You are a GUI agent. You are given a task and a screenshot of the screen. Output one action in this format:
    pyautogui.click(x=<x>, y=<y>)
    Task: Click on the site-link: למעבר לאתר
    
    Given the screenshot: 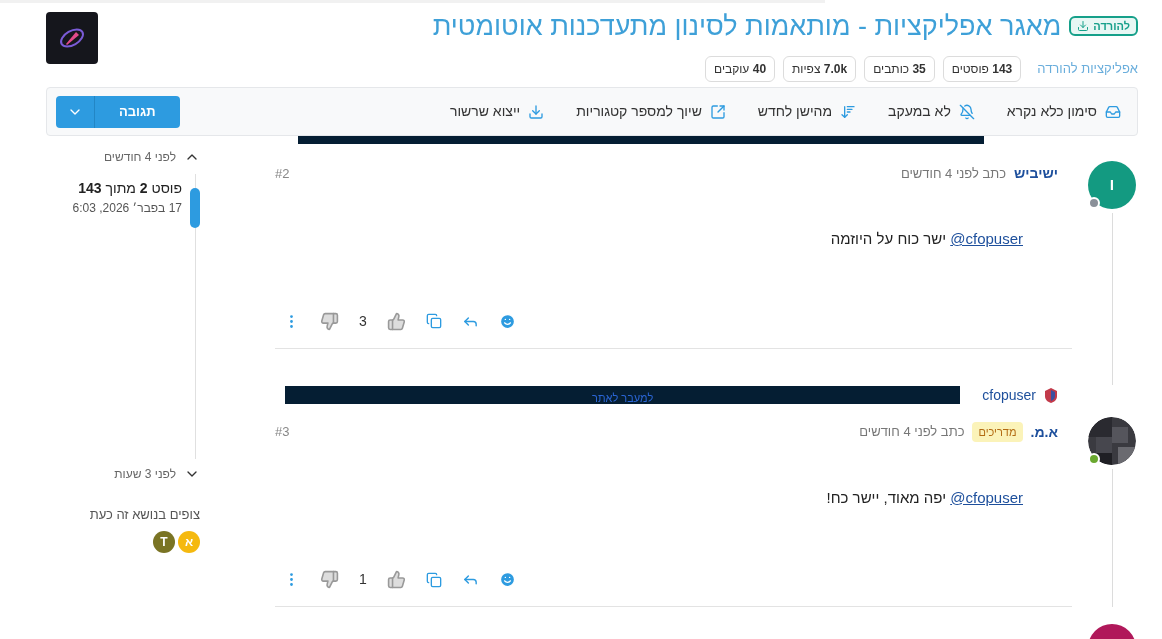 What is the action you would take?
    pyautogui.click(x=623, y=398)
    